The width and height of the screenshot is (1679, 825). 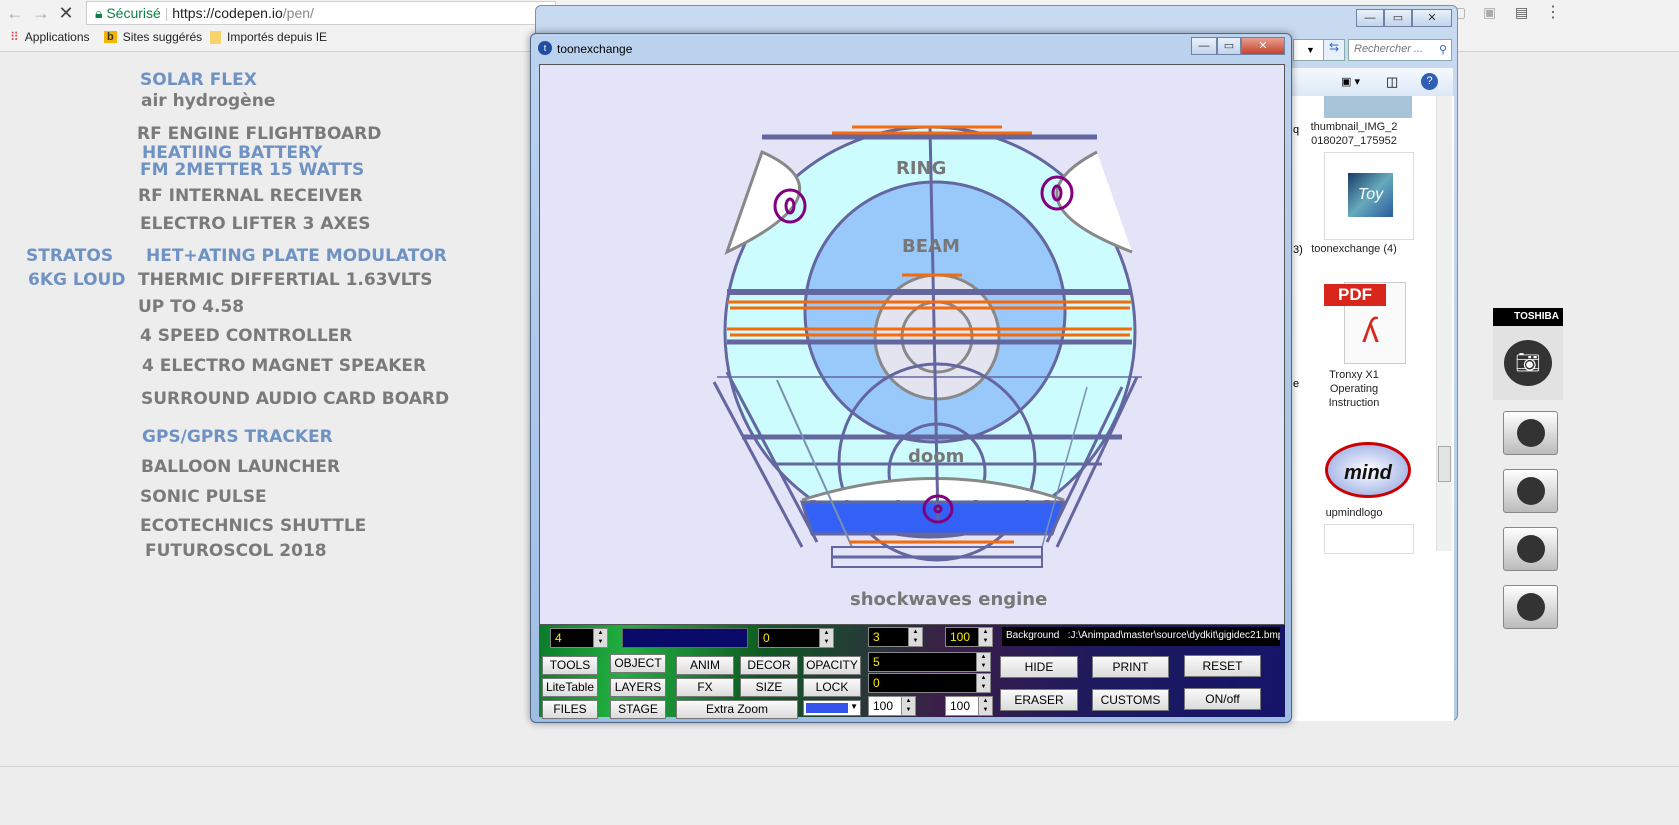 I want to click on color-select: ▼, so click(x=832, y=708).